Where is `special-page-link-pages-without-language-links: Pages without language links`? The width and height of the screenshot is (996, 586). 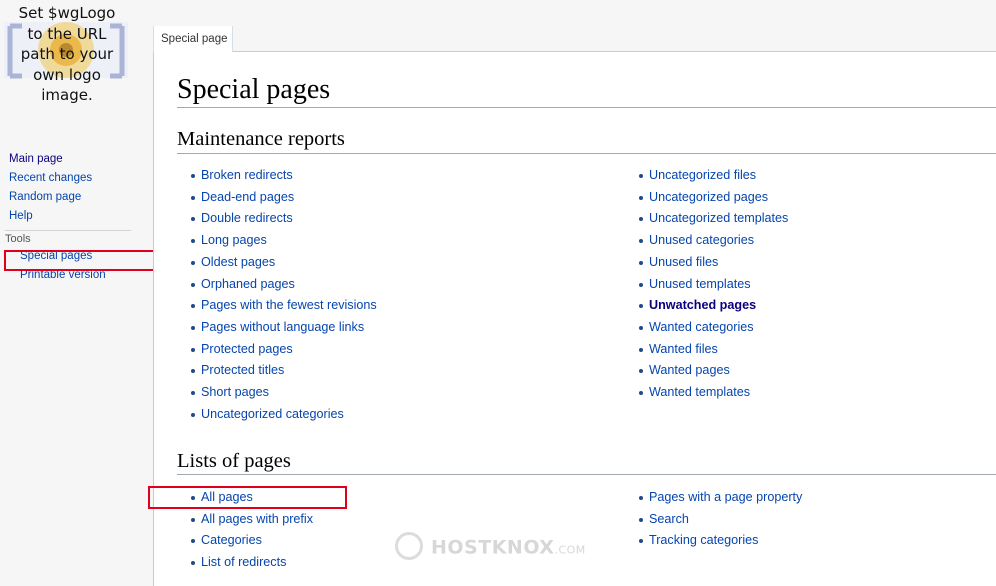 special-page-link-pages-without-language-links: Pages without language links is located at coordinates (283, 328).